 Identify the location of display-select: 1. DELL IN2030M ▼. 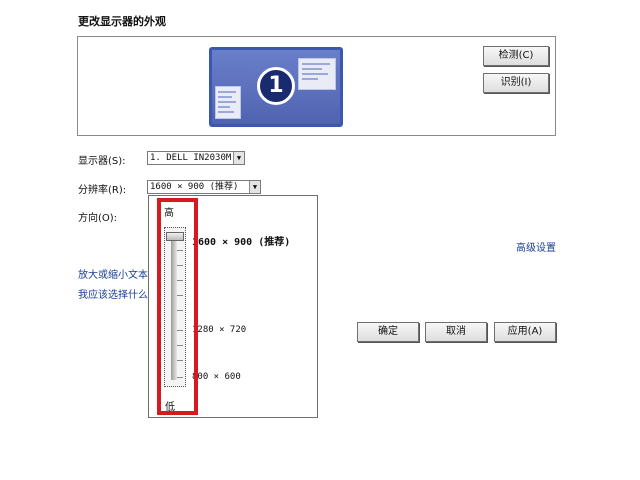
(196, 158).